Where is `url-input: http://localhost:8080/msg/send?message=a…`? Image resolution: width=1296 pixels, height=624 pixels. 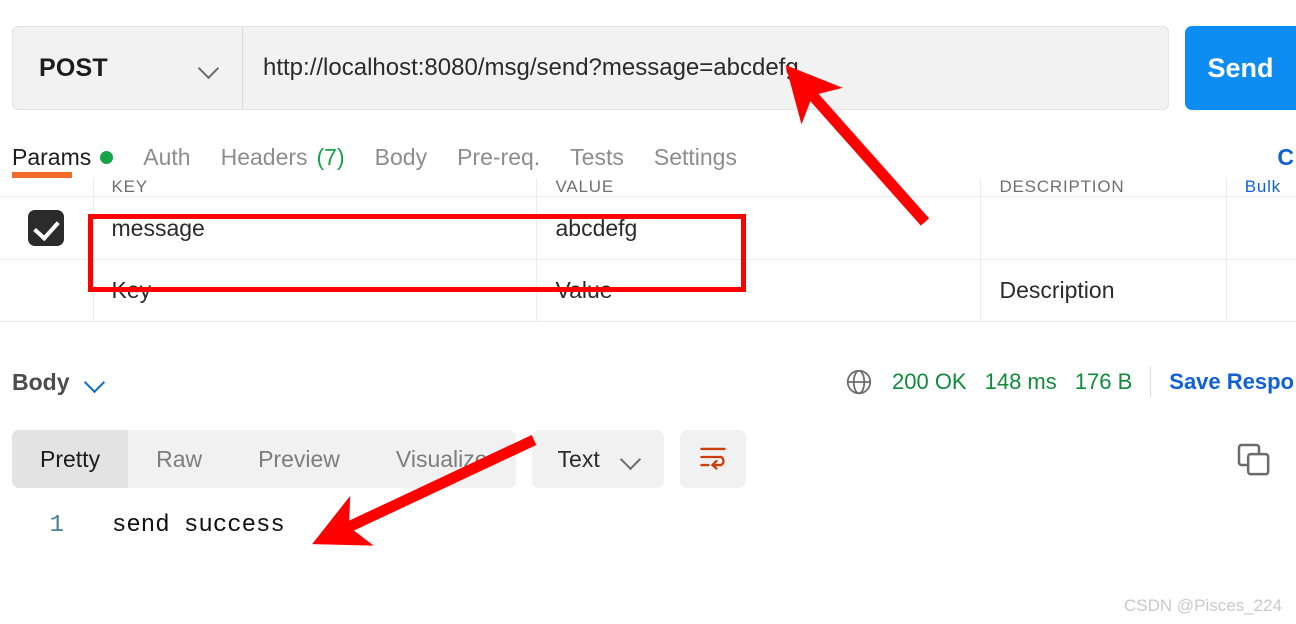
url-input: http://localhost:8080/msg/send?message=a… is located at coordinates (705, 68).